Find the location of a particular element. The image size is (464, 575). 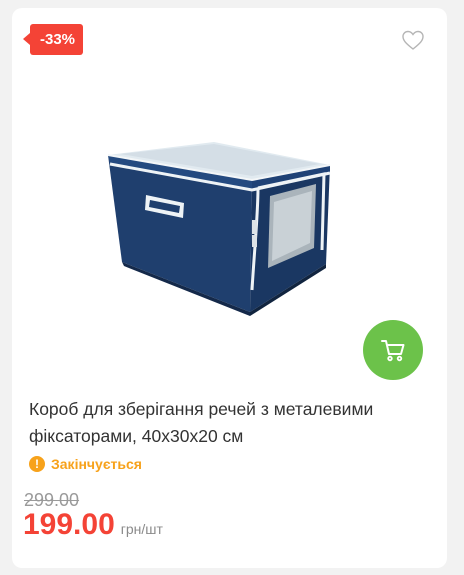

discount-badge: -33% is located at coordinates (53, 39).